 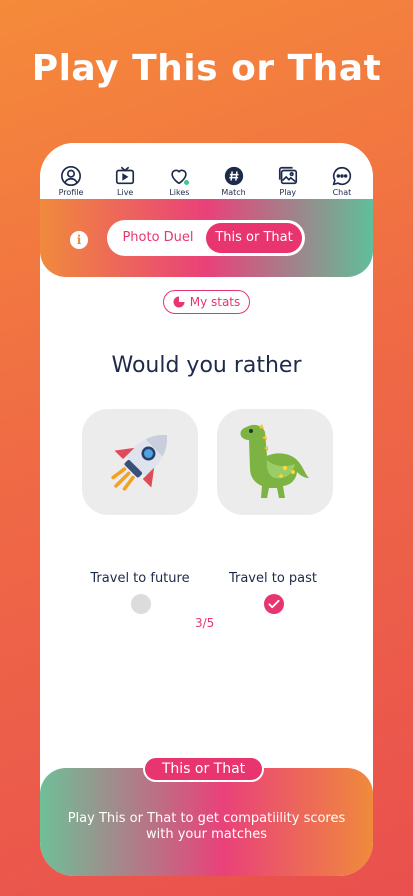 What do you see at coordinates (203, 769) in the screenshot?
I see `this-or-that-pill: This or That` at bounding box center [203, 769].